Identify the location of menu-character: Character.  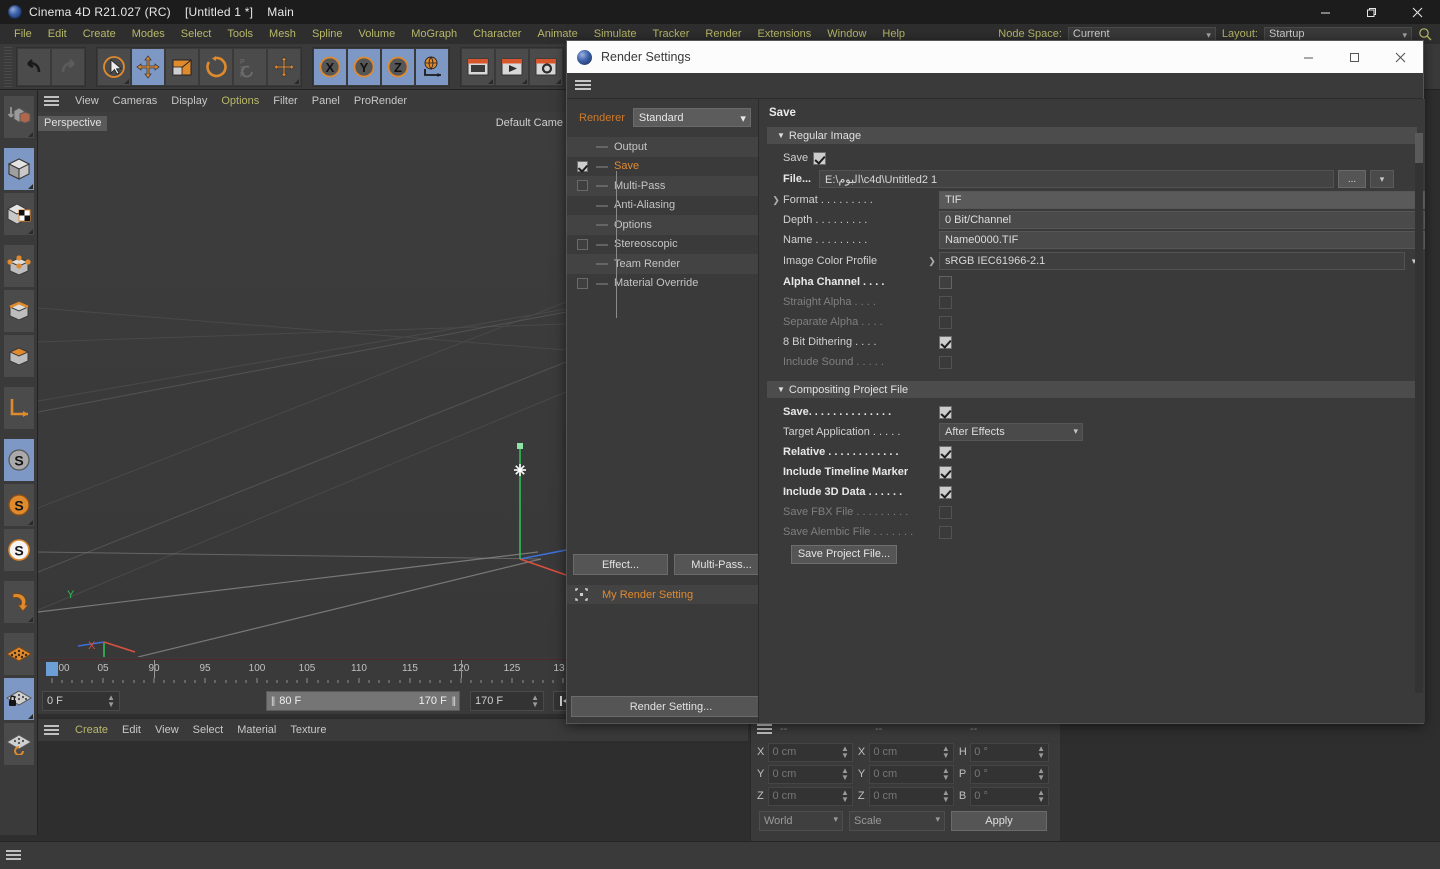
(497, 34).